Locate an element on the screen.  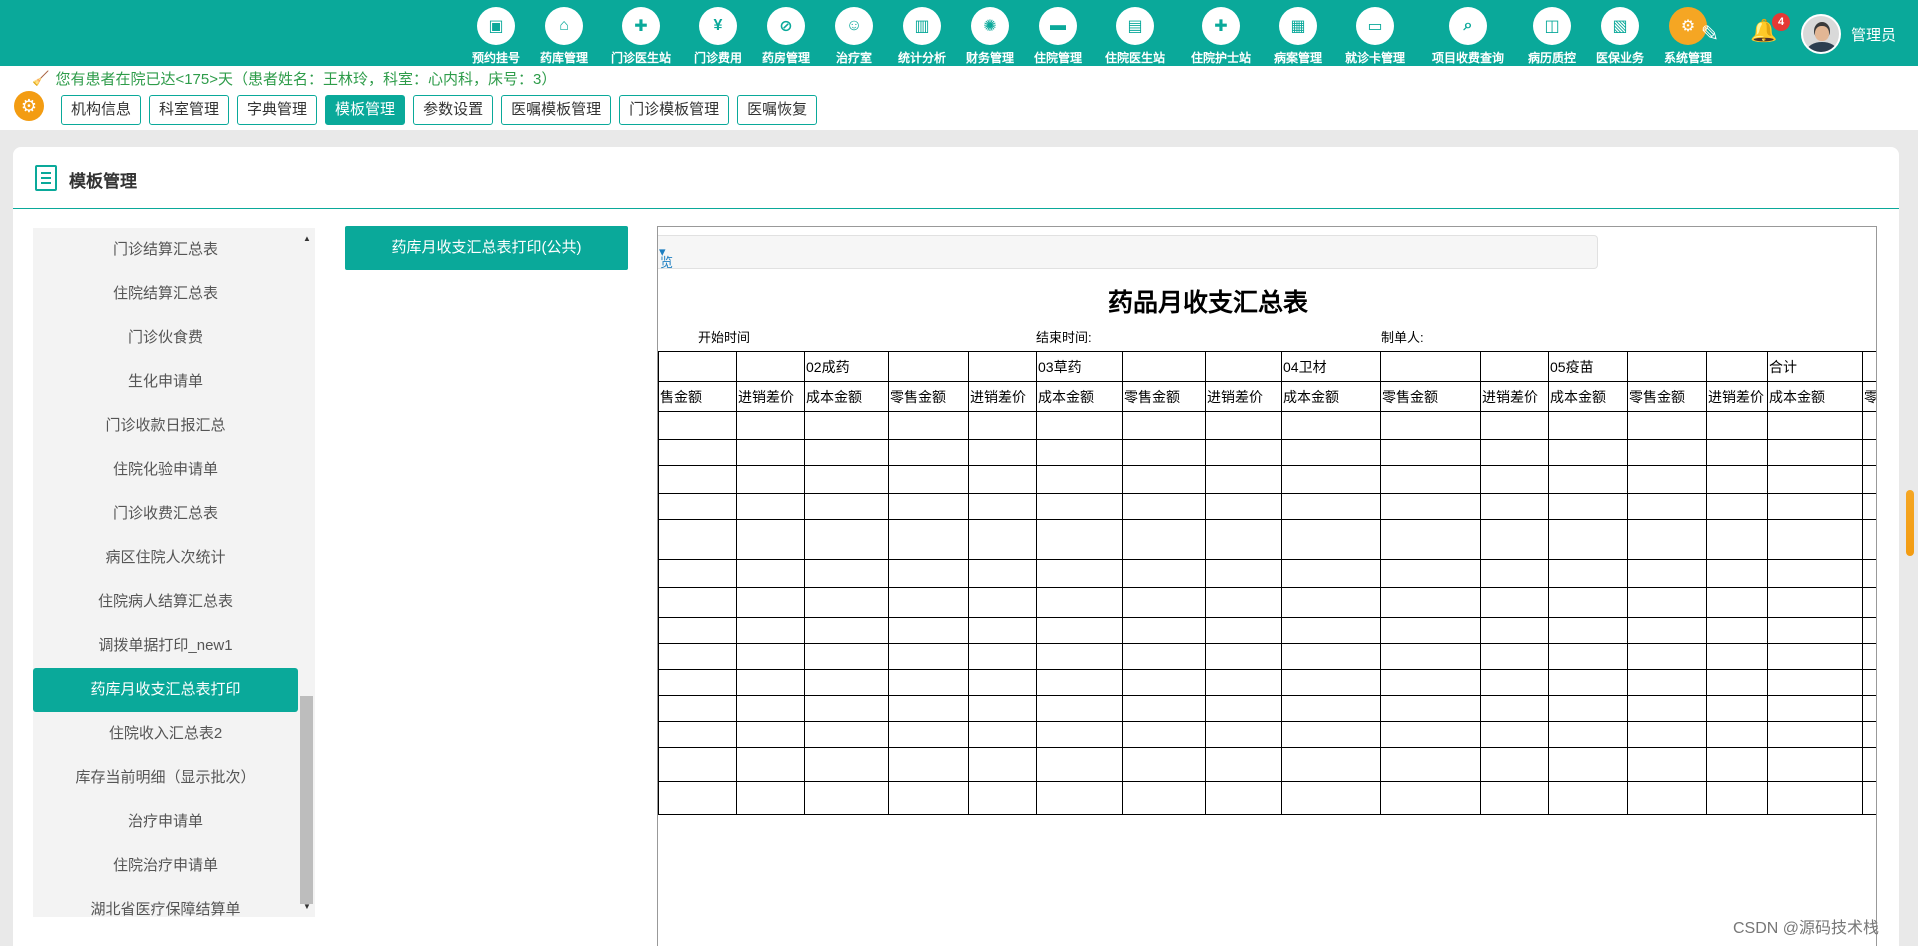
nav-item-7: ▥ 统计分析 is located at coordinates (922, 33).